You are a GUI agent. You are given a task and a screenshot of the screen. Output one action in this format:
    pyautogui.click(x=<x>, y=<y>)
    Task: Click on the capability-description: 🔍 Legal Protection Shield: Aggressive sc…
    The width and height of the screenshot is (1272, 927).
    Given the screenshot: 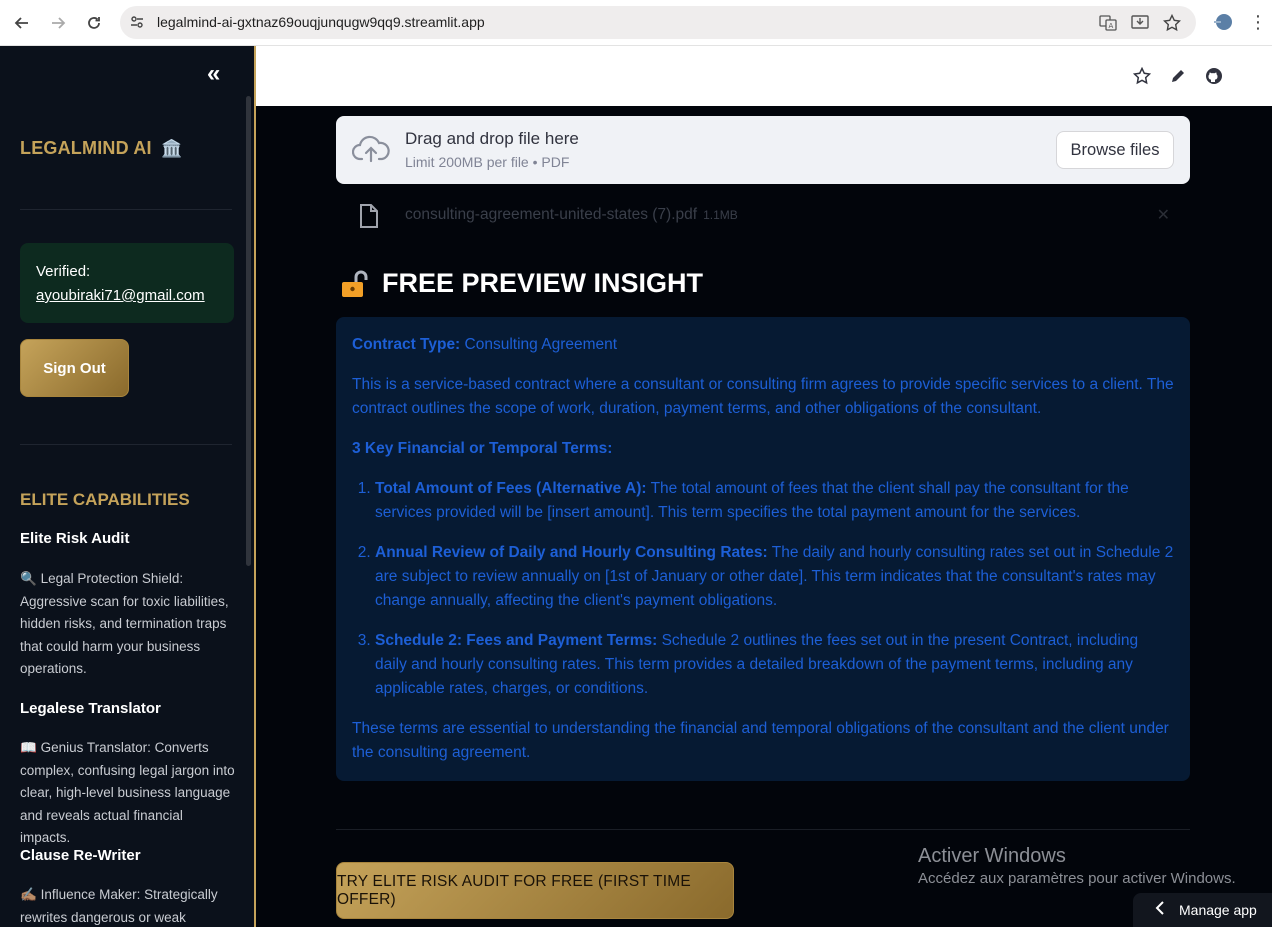 What is the action you would take?
    pyautogui.click(x=127, y=624)
    